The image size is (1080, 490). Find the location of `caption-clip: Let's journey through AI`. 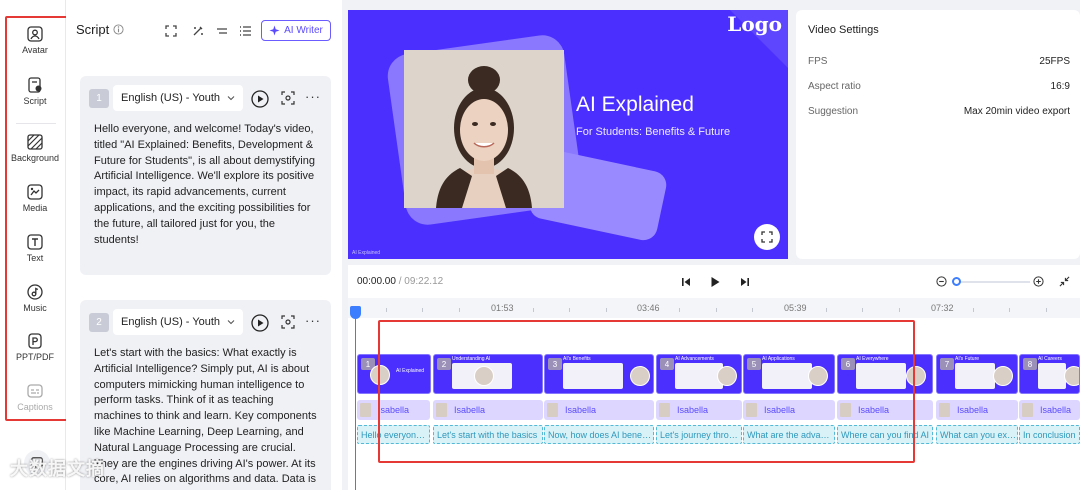

caption-clip: Let's journey through AI is located at coordinates (699, 434).